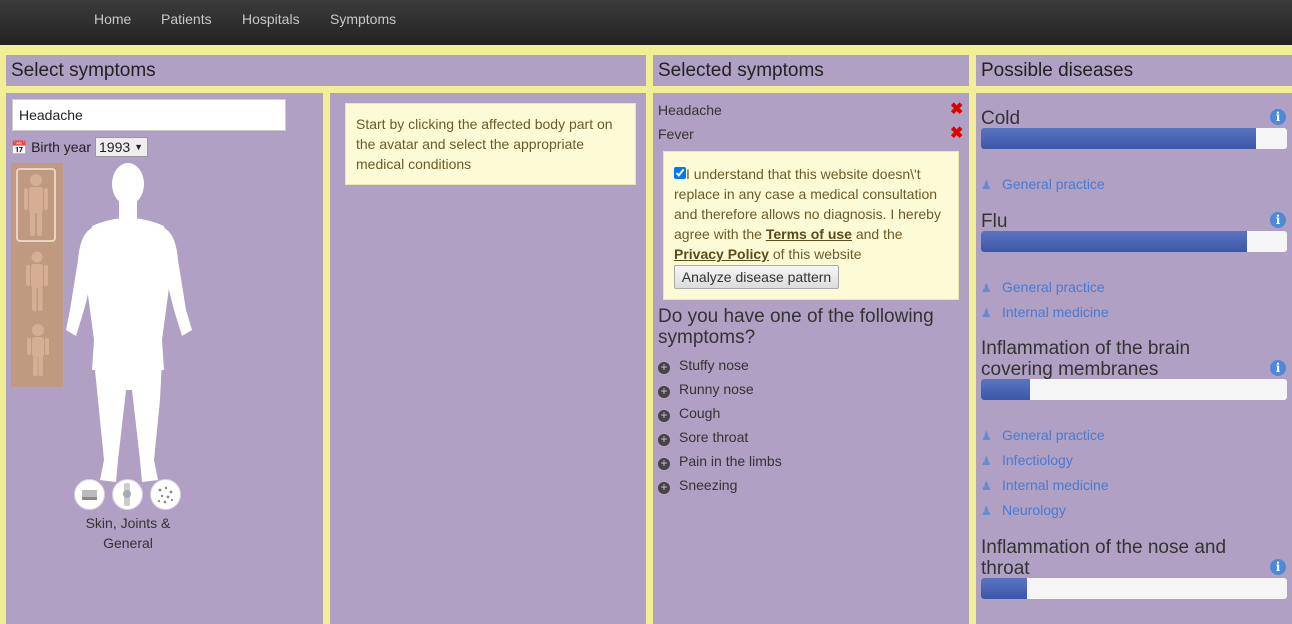 This screenshot has width=1292, height=624. Describe the element at coordinates (809, 234) in the screenshot. I see `terms-of-use-link: Terms of use` at that location.